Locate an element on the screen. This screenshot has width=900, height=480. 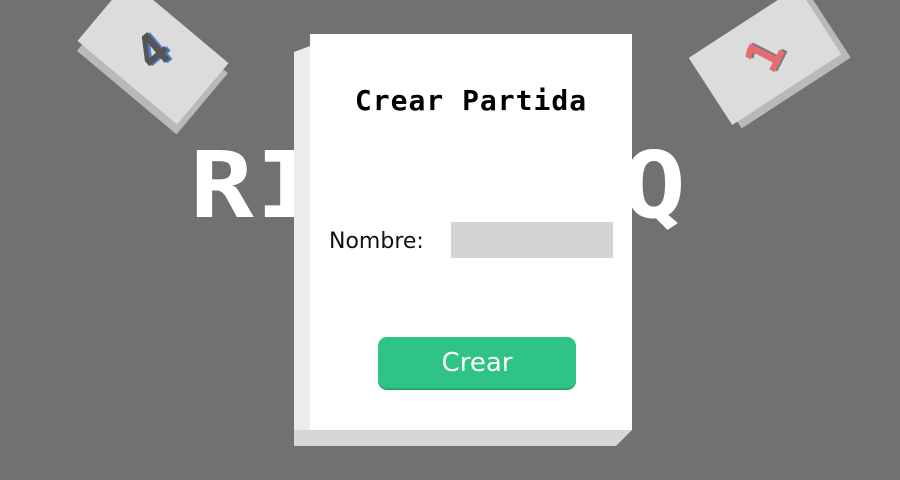
card-number: 4 is located at coordinates (153, 52).